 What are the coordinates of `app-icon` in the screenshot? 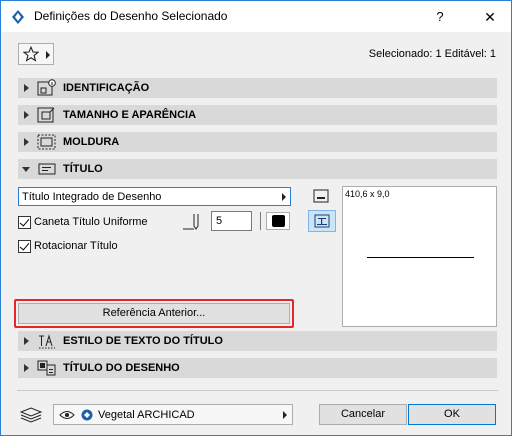 It's located at (18, 17).